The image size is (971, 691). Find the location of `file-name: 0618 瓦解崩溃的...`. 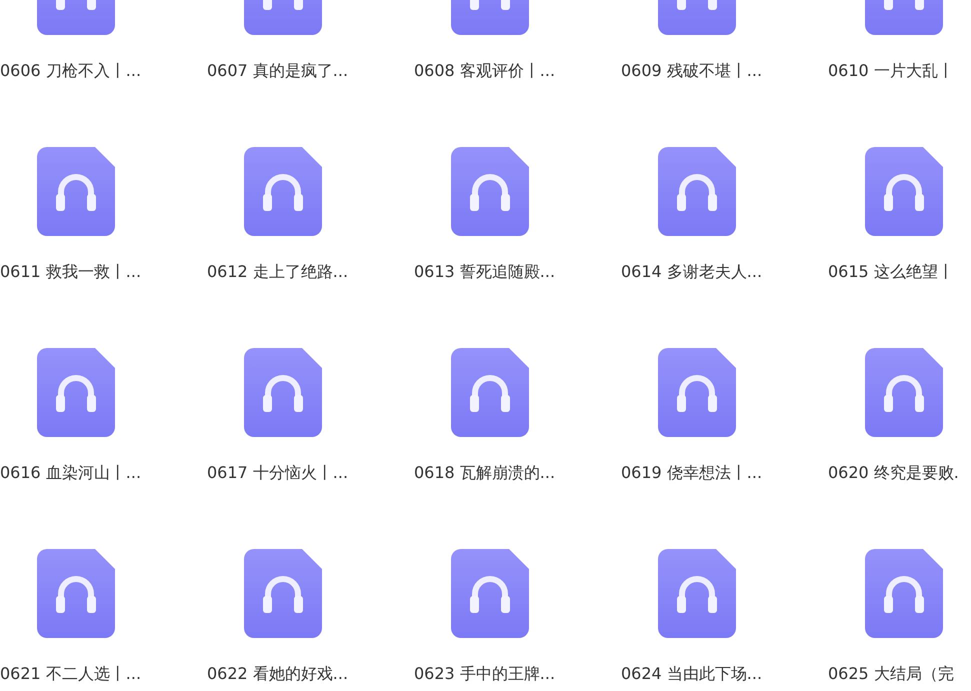

file-name: 0618 瓦解崩溃的... is located at coordinates (485, 473).